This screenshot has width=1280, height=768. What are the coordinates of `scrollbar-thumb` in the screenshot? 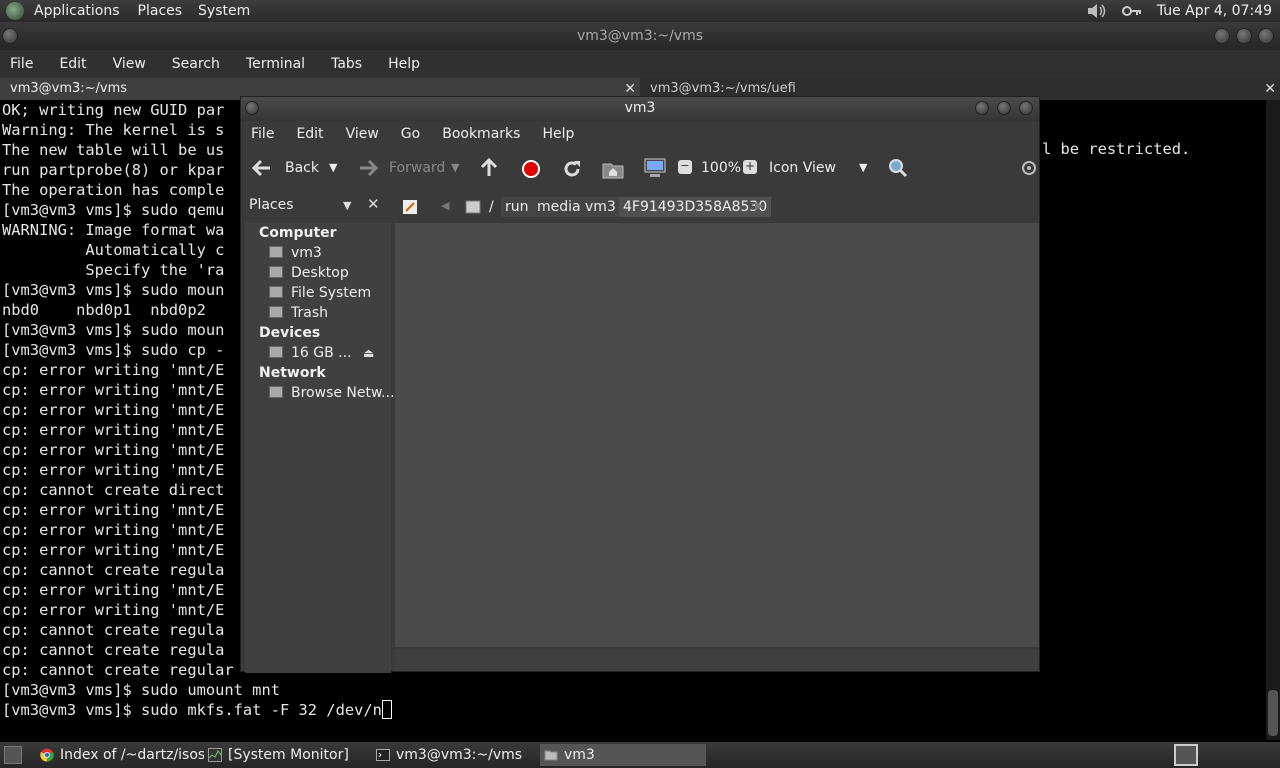 It's located at (1273, 713).